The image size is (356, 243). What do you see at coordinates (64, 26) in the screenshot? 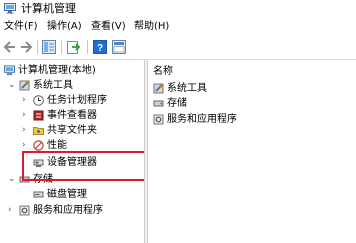
I see `menu-action: 操作(A)` at bounding box center [64, 26].